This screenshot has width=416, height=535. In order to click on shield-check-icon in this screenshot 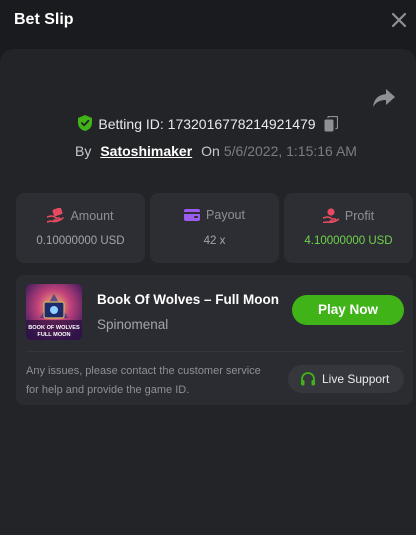, I will do `click(85, 123)`.